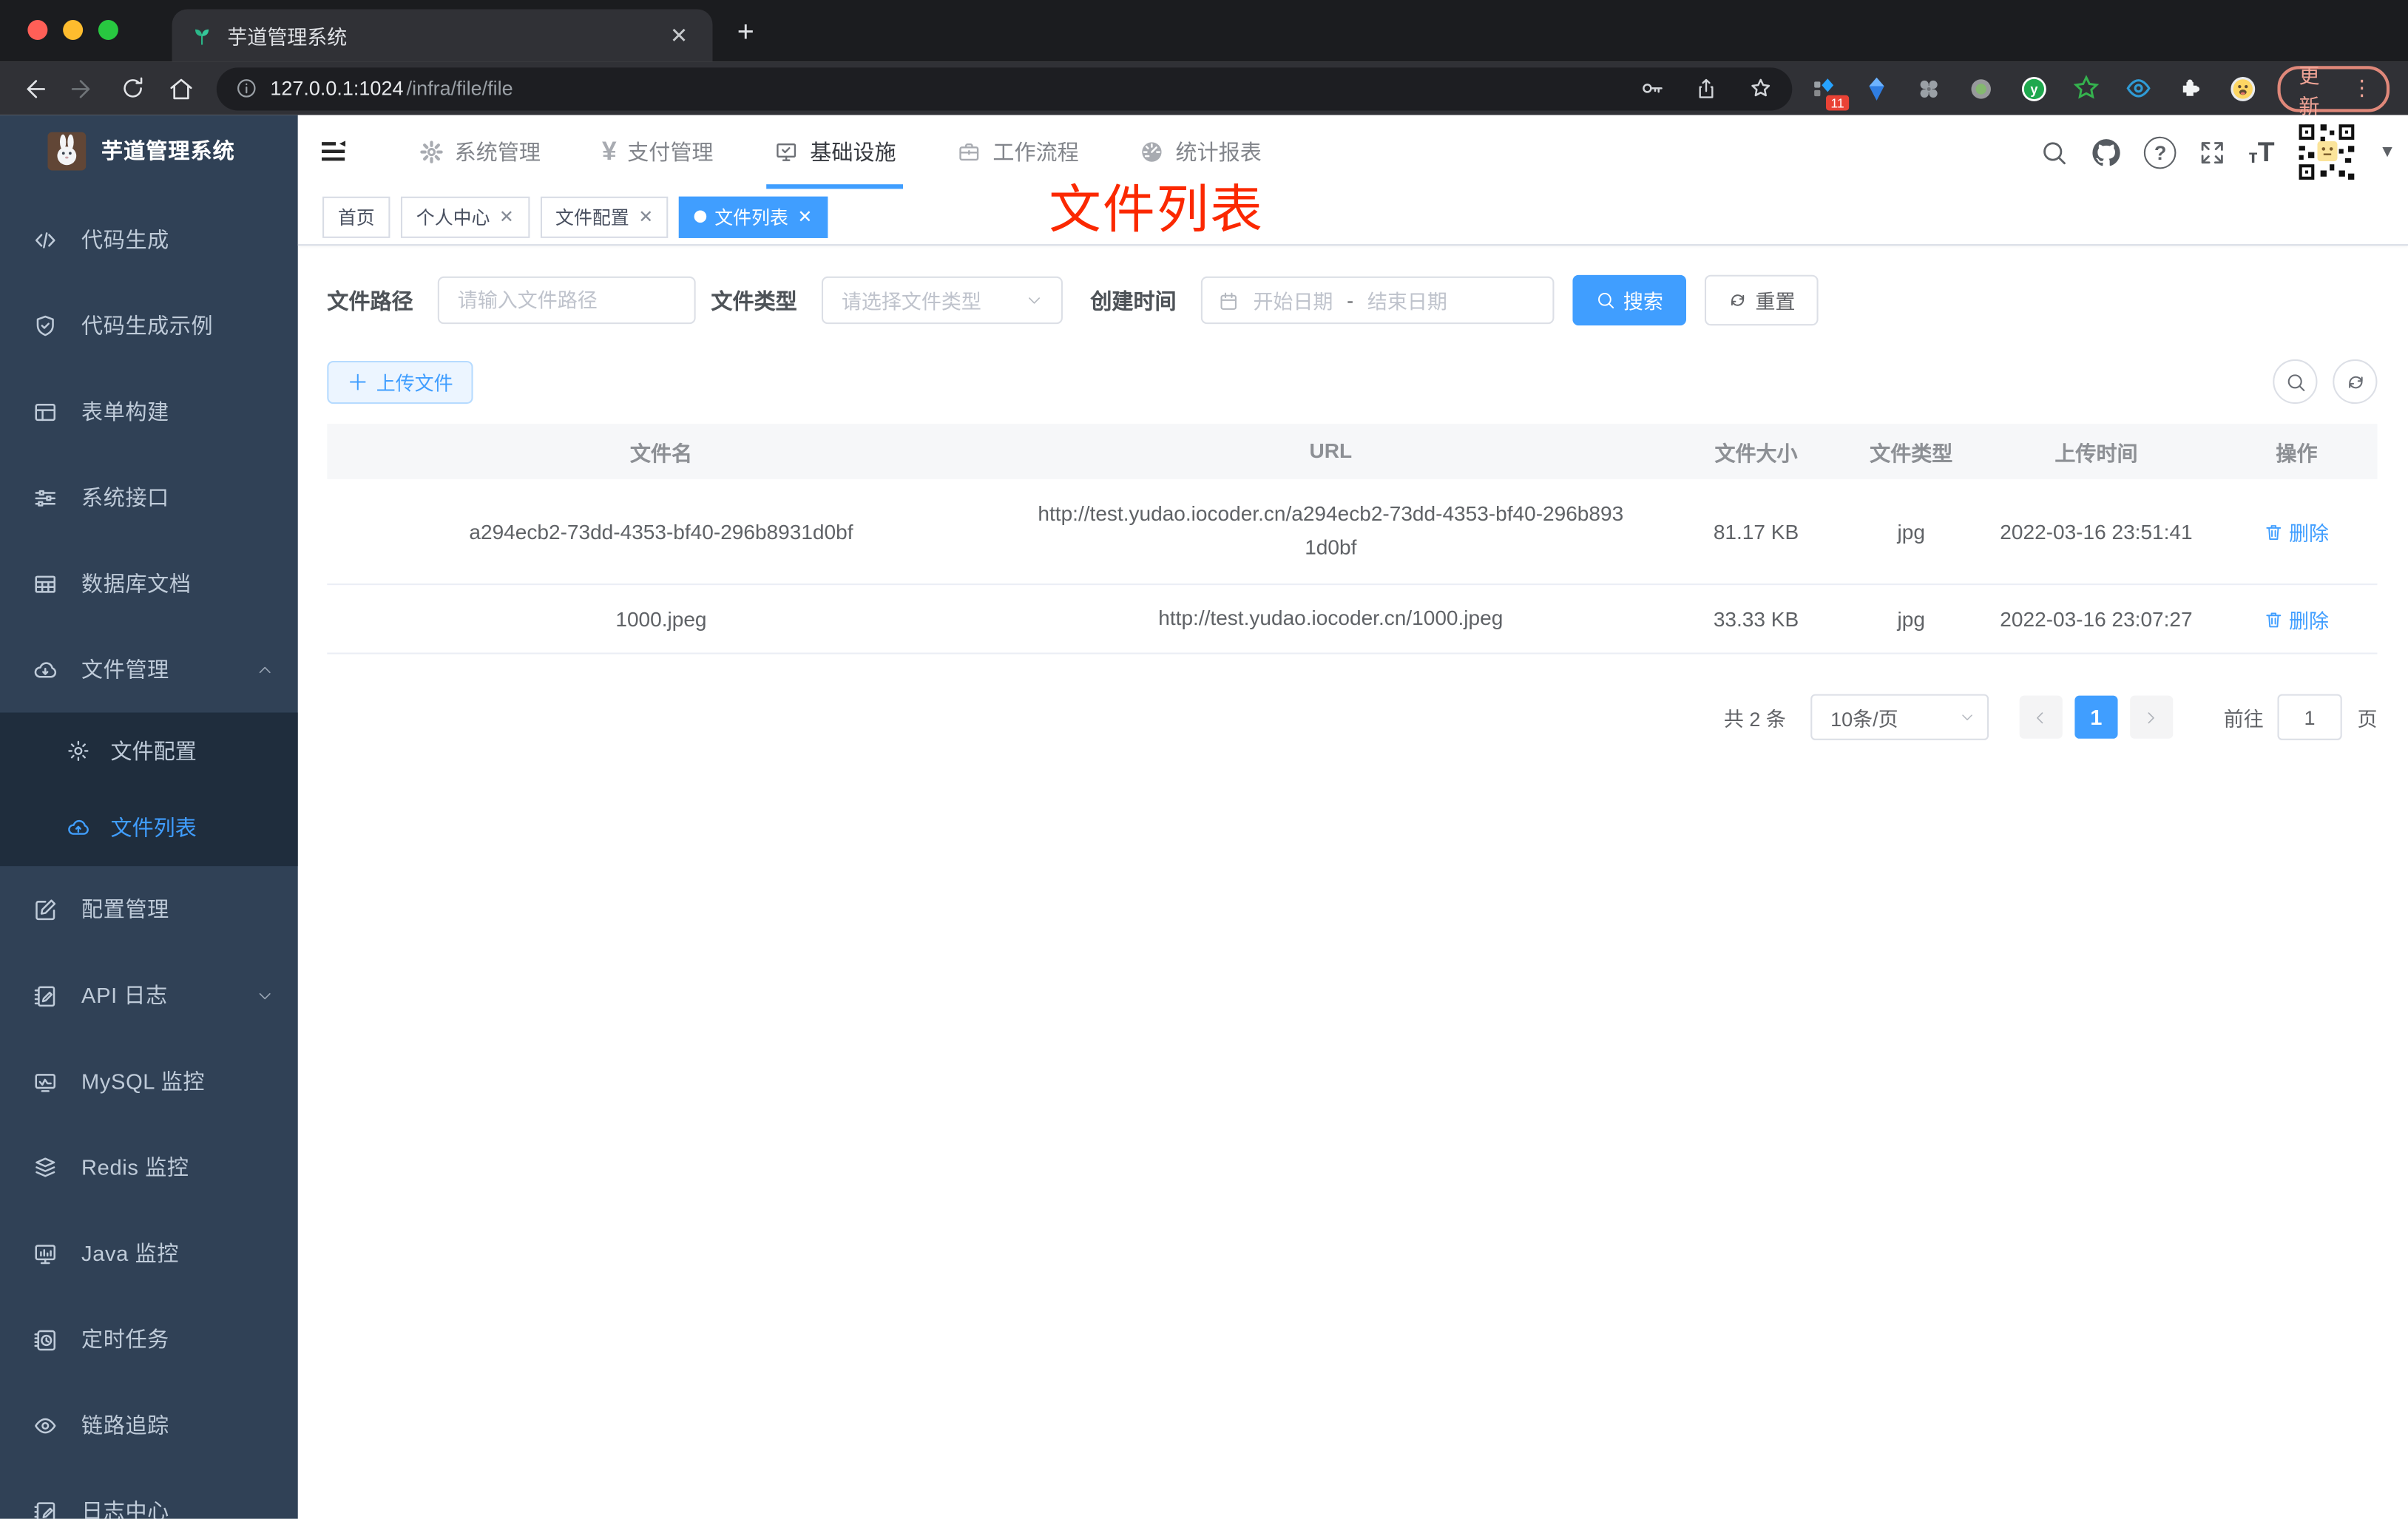  I want to click on close-window-button, so click(37, 29).